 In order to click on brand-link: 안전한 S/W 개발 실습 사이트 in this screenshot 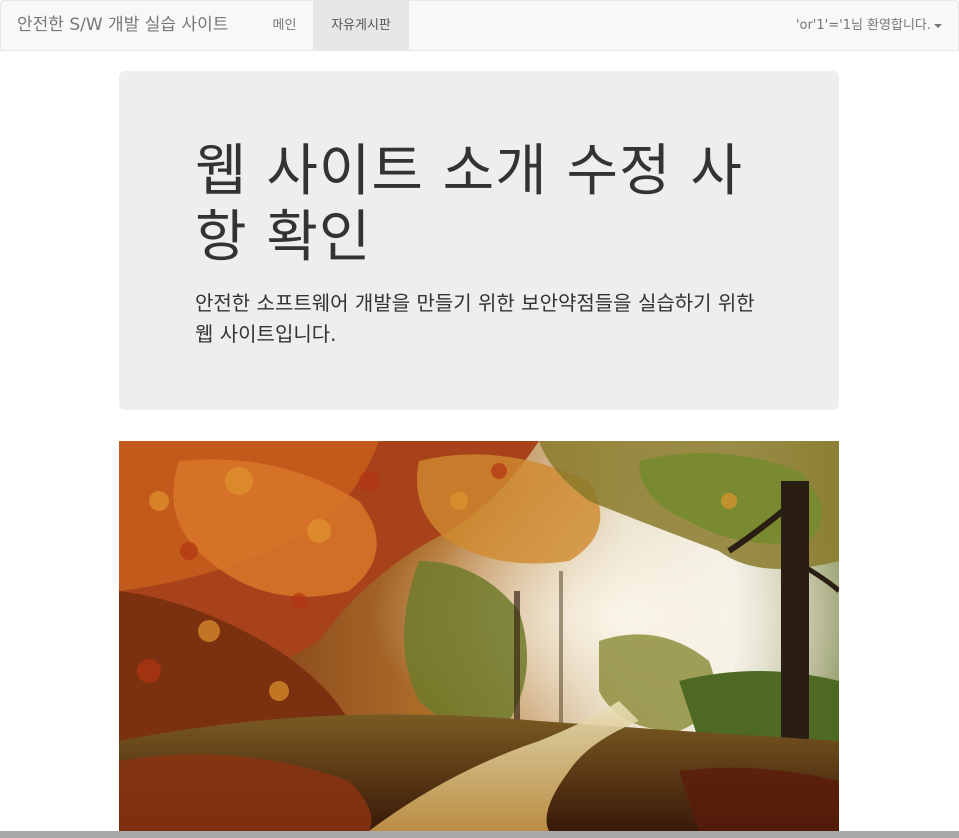, I will do `click(122, 25)`.